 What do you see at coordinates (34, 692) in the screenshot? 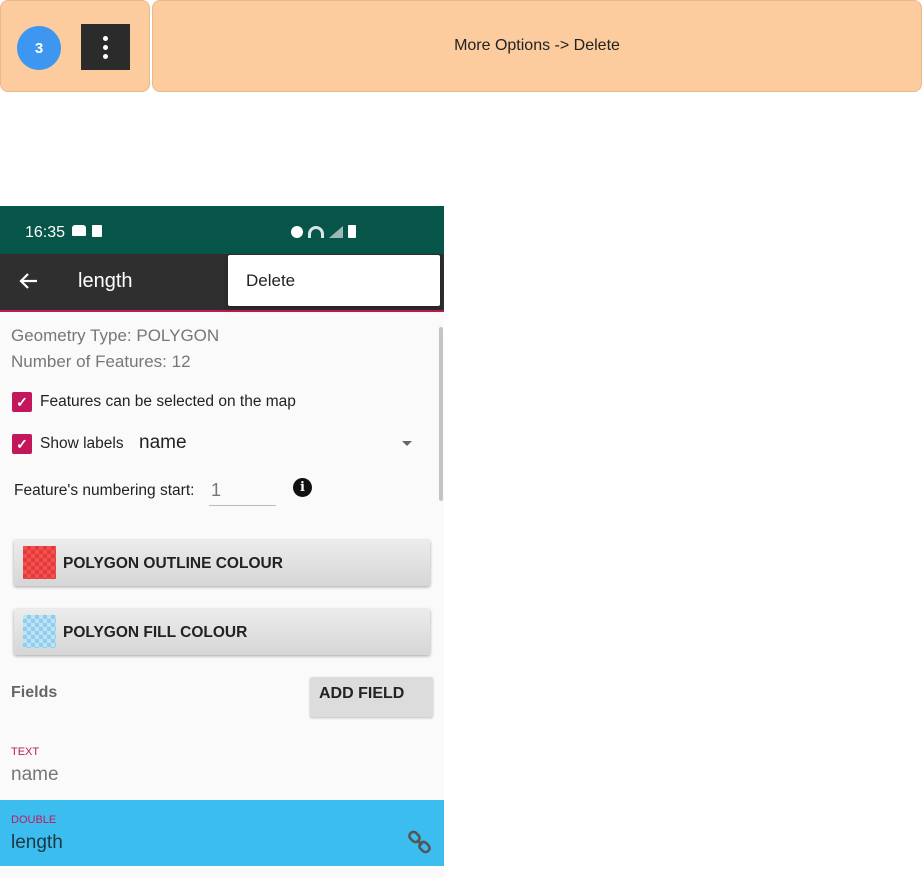
I see `fields-heading: Fields` at bounding box center [34, 692].